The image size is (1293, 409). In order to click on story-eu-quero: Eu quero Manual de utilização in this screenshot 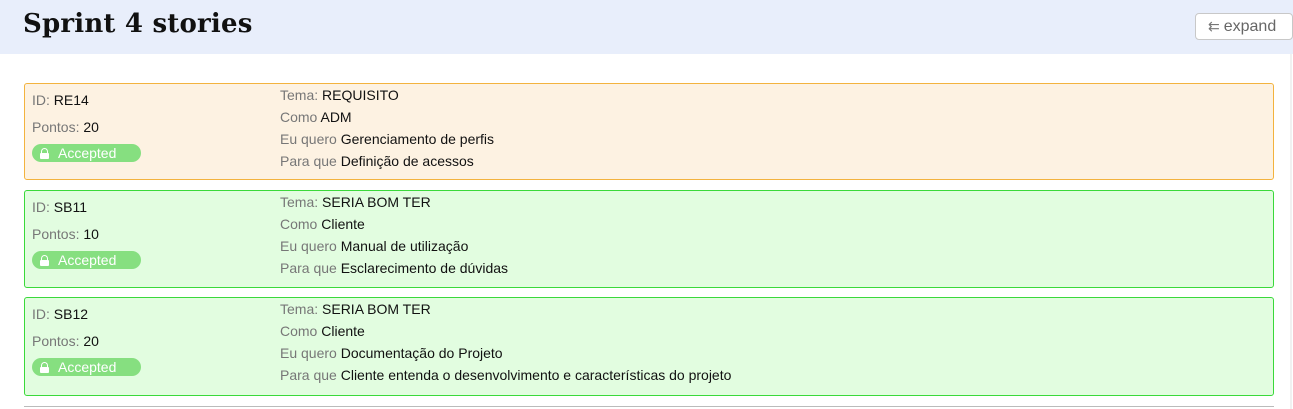, I will do `click(374, 246)`.